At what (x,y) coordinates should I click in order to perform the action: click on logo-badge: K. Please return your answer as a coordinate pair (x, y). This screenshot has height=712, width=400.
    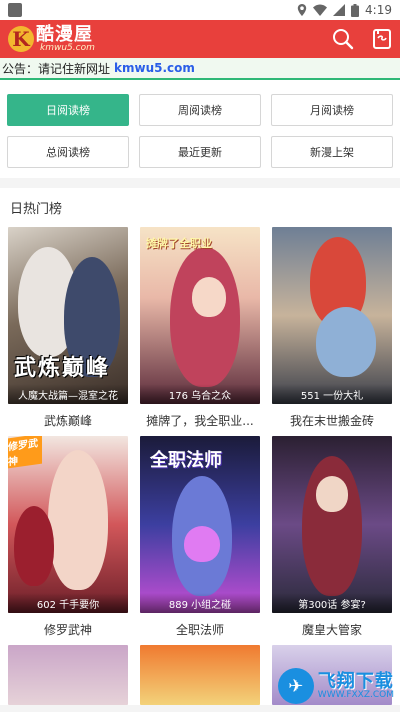
    Looking at the image, I should click on (21, 39).